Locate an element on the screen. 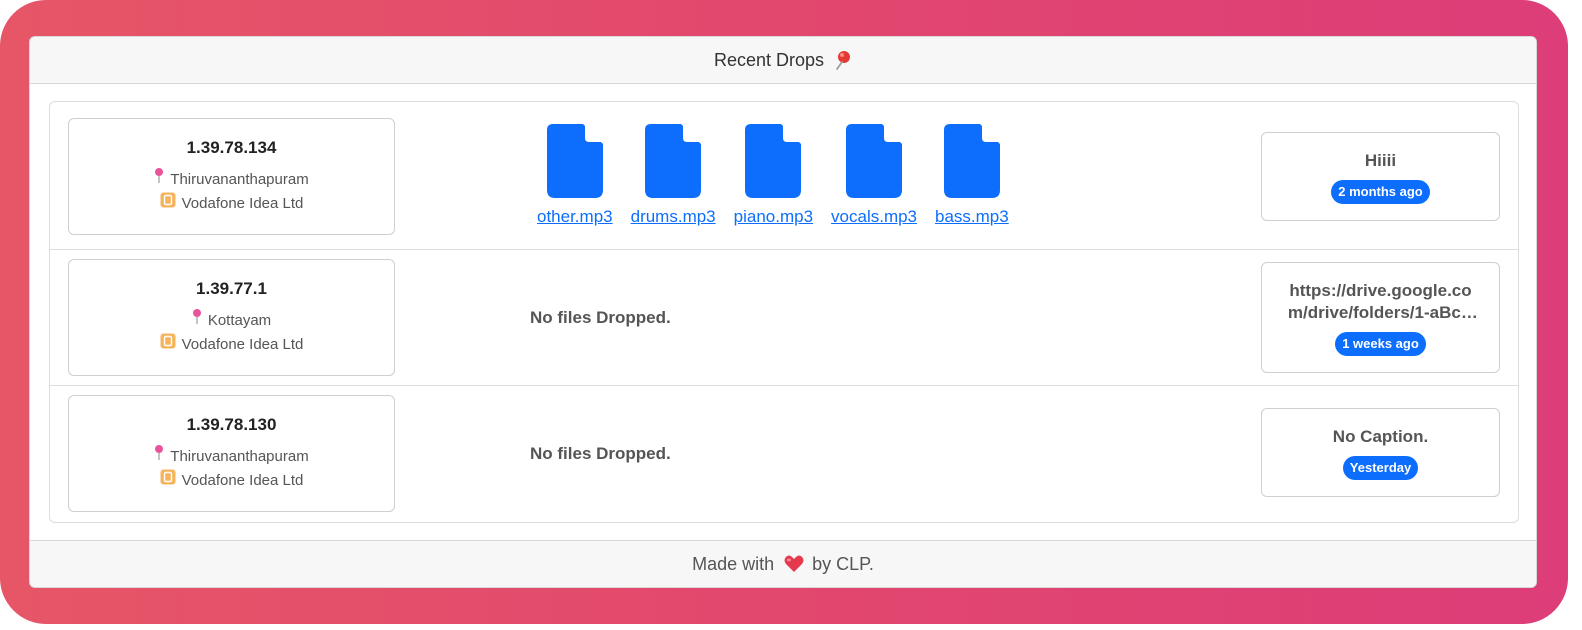 The height and width of the screenshot is (630, 1582). file-item: vocals.mp3 is located at coordinates (874, 175).